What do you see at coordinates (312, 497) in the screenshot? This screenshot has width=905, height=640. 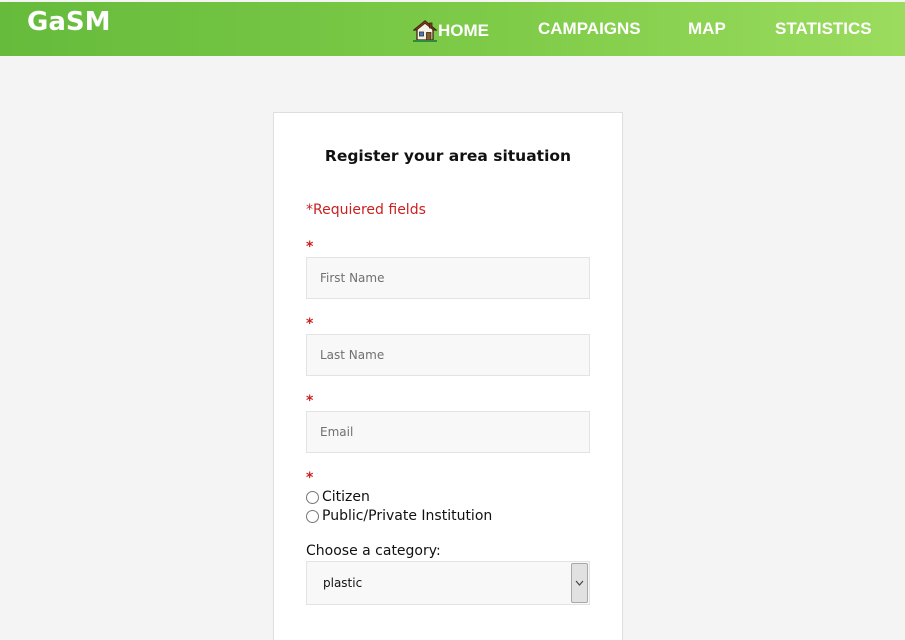 I see `radio-citizen` at bounding box center [312, 497].